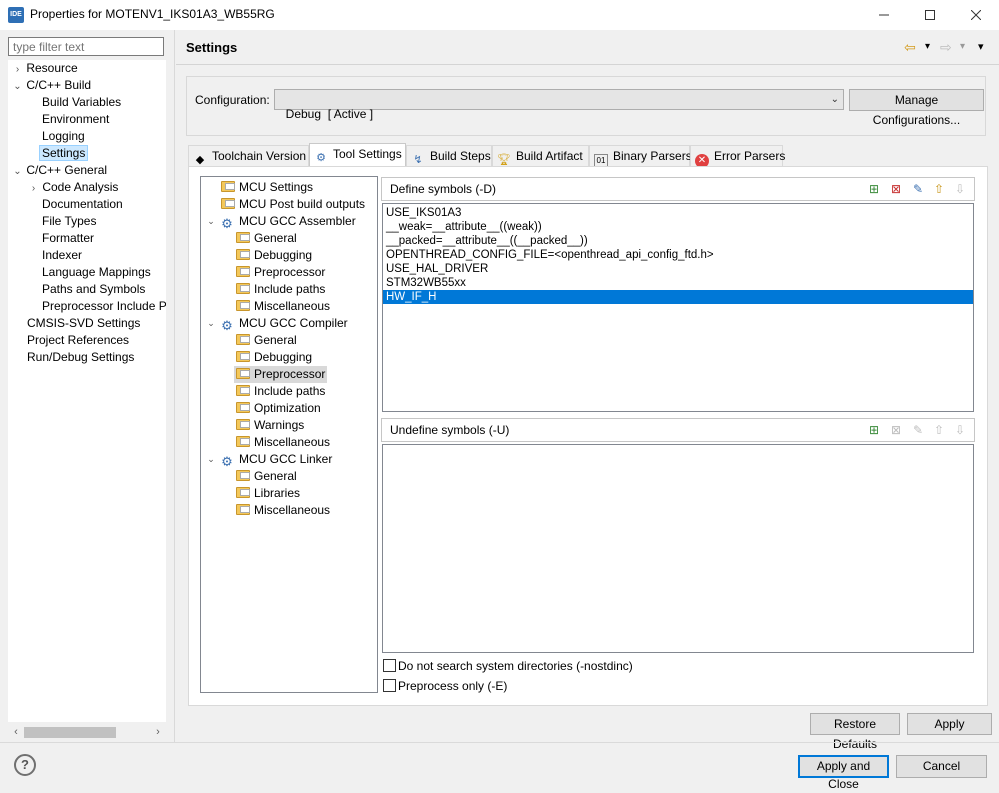 This screenshot has height=793, width=999. I want to click on nav-item-cpp-build: ⌄ C/C++ Build, so click(51, 85).